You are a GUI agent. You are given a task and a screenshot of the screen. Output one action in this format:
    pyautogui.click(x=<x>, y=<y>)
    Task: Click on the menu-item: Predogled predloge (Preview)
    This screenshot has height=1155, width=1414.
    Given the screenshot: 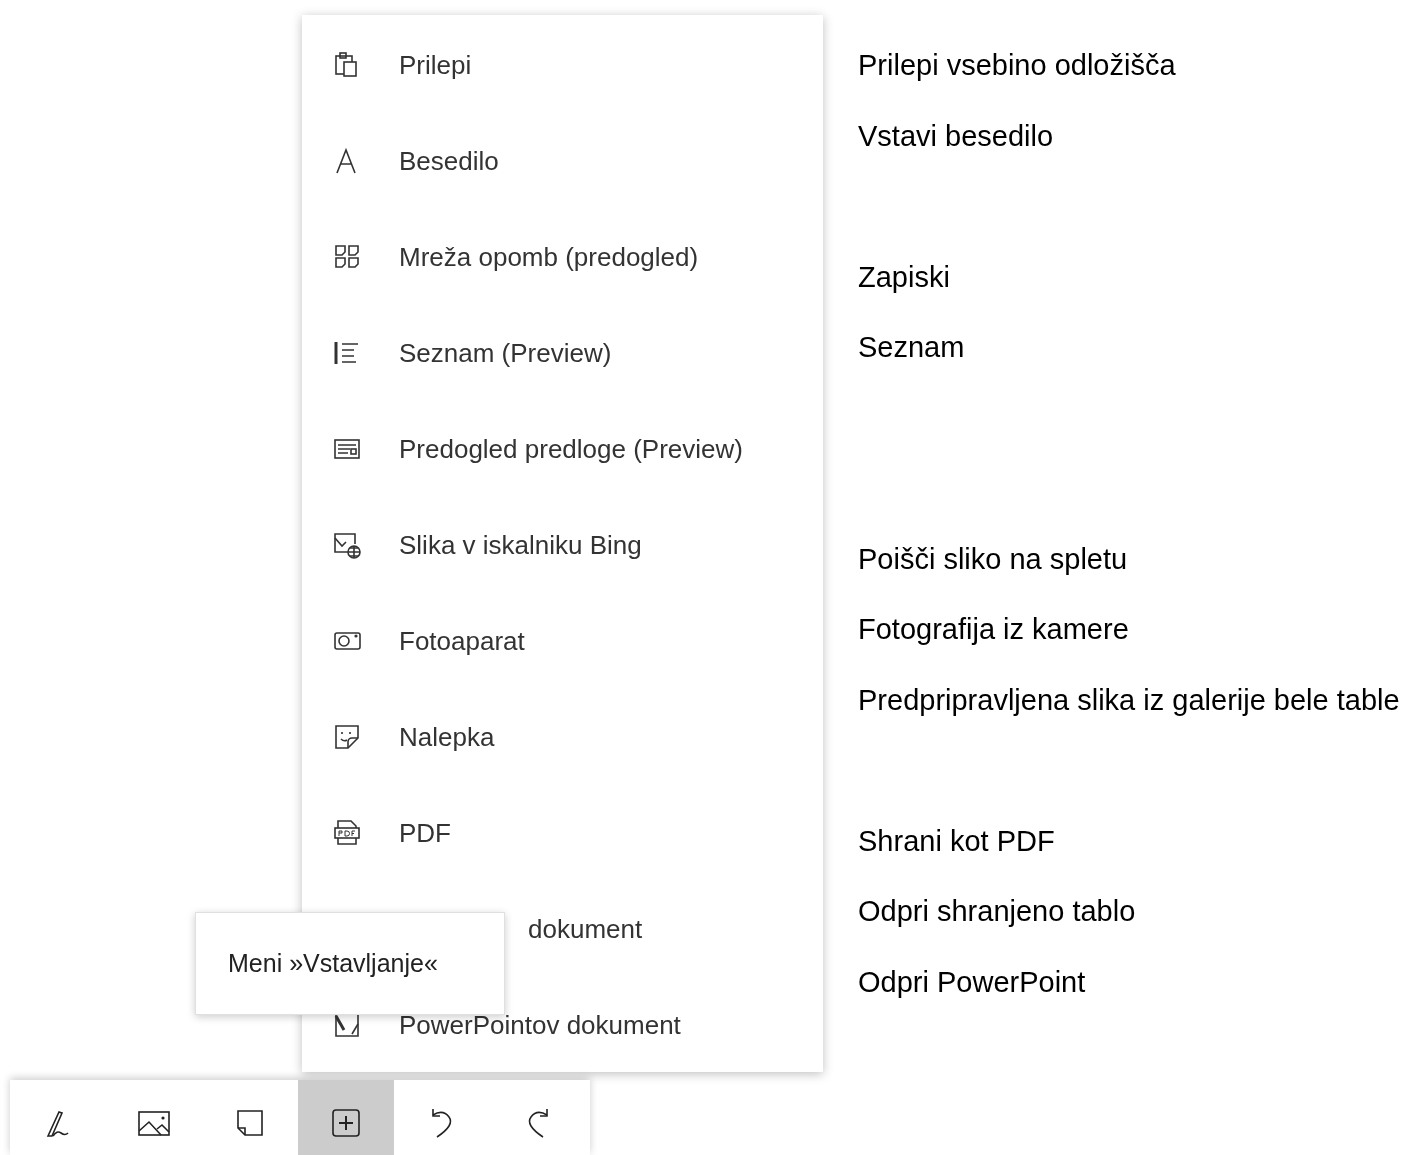 What is the action you would take?
    pyautogui.click(x=562, y=449)
    